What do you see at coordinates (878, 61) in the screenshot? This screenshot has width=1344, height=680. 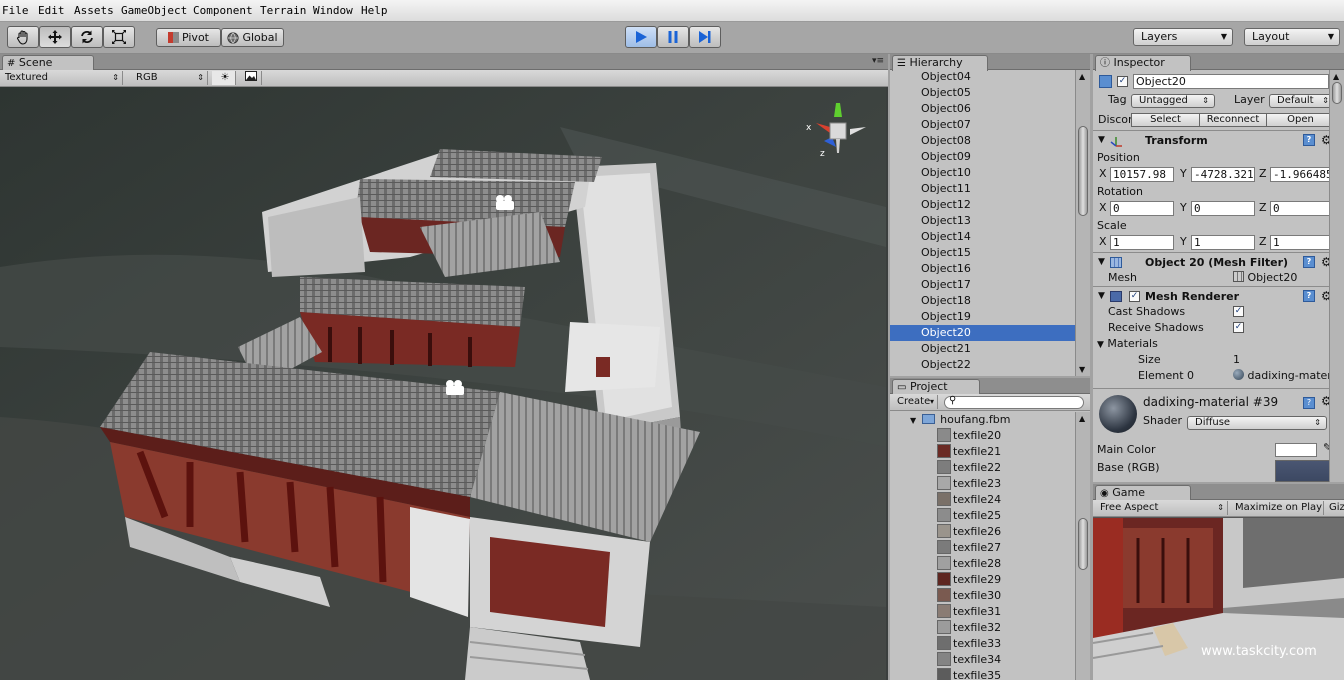 I see `panel-menu-icon: ▾≡` at bounding box center [878, 61].